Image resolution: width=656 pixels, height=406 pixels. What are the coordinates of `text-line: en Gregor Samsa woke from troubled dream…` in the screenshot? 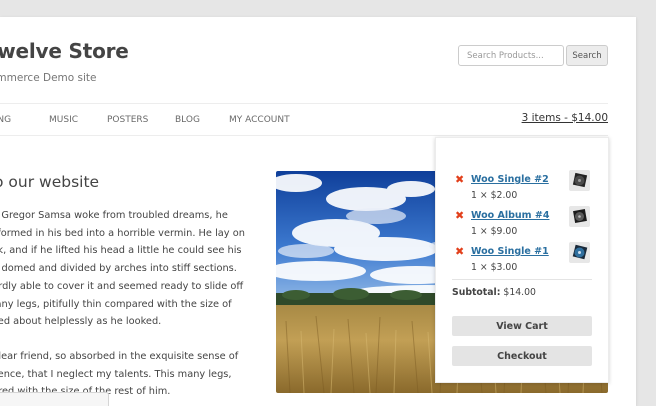 It's located at (114, 215).